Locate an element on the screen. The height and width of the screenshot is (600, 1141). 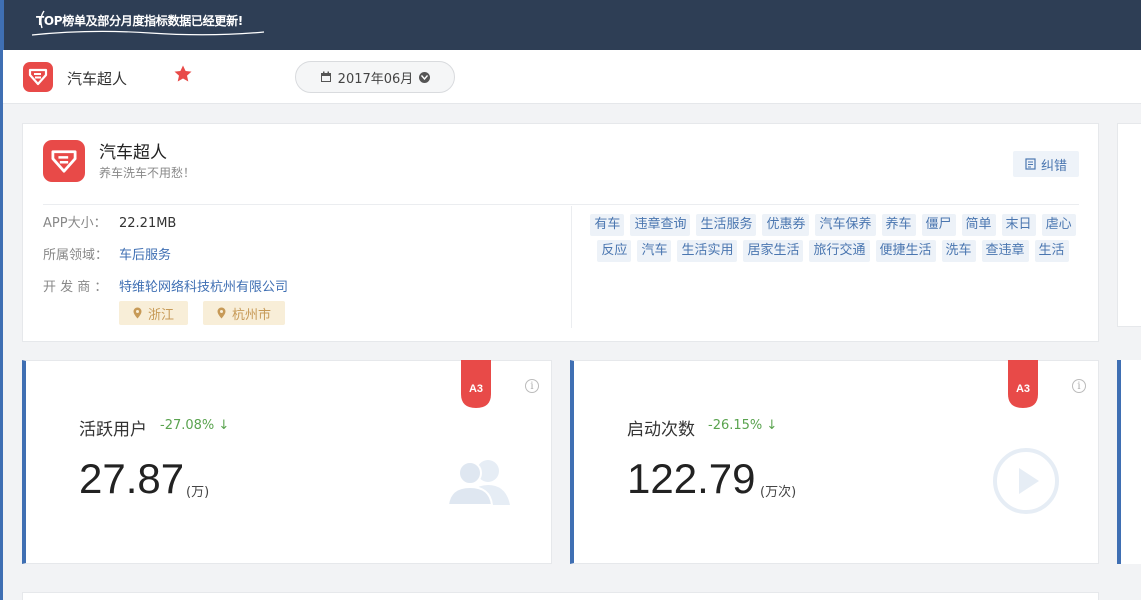
tag-item: 旅行交通 is located at coordinates (839, 251).